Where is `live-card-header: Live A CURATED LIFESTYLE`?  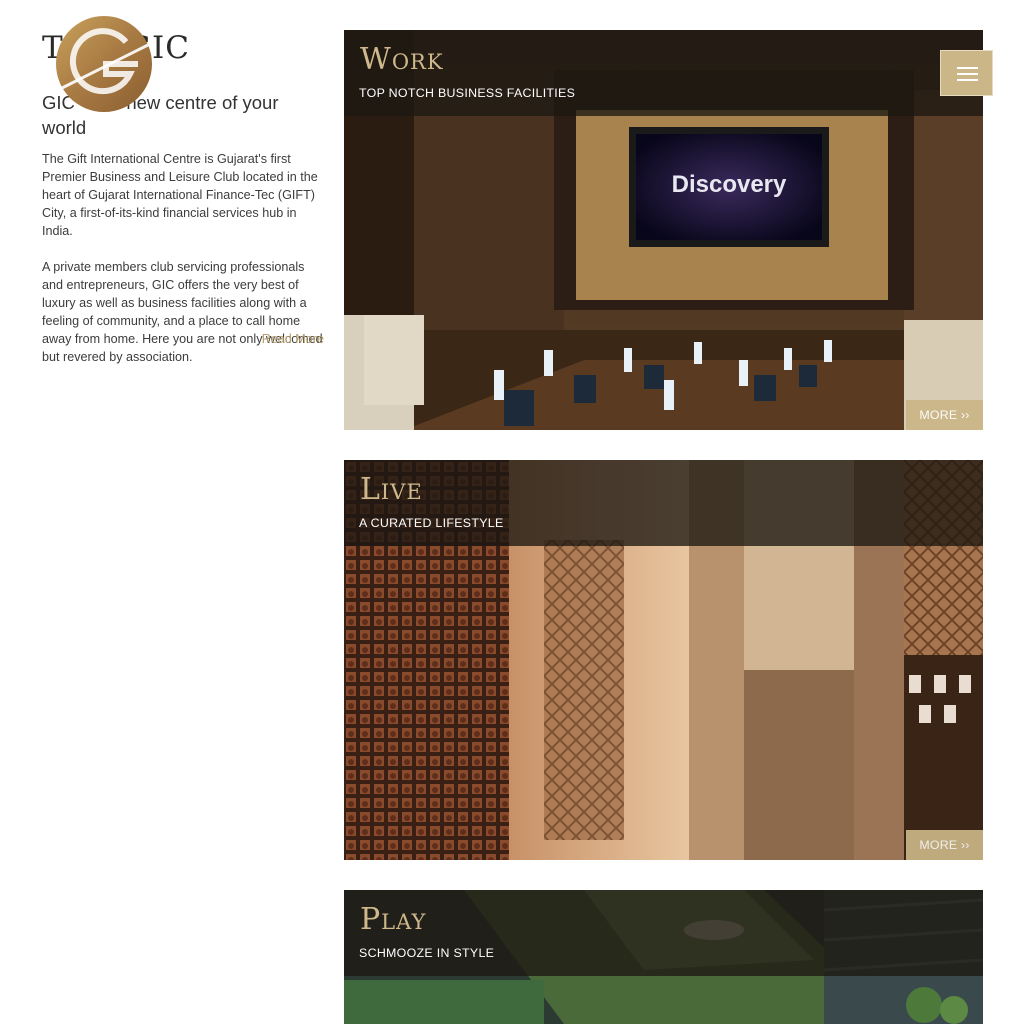
live-card-header: Live A CURATED LIFESTYLE is located at coordinates (663, 503).